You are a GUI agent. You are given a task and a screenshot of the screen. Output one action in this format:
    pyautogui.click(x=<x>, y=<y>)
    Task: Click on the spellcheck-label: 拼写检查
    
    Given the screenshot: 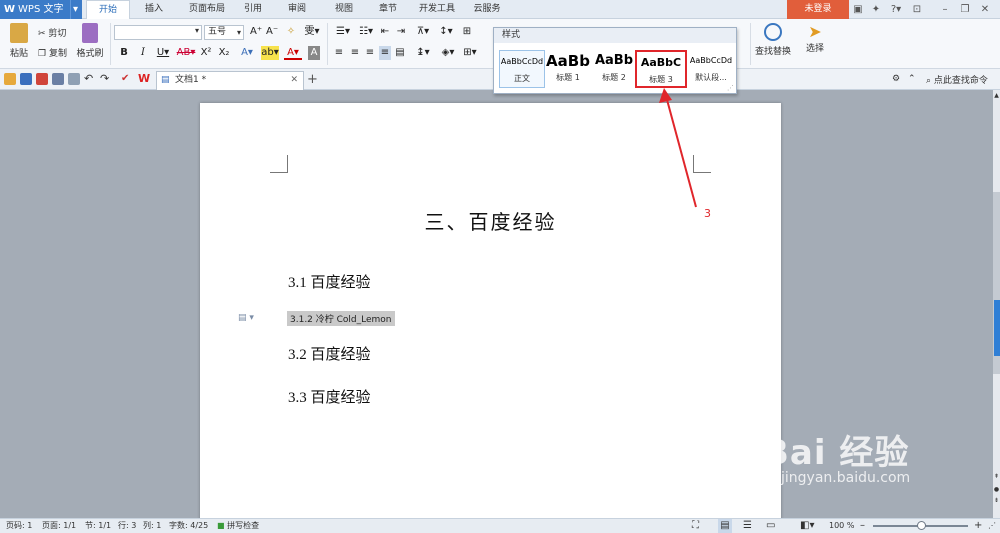 What is the action you would take?
    pyautogui.click(x=243, y=525)
    